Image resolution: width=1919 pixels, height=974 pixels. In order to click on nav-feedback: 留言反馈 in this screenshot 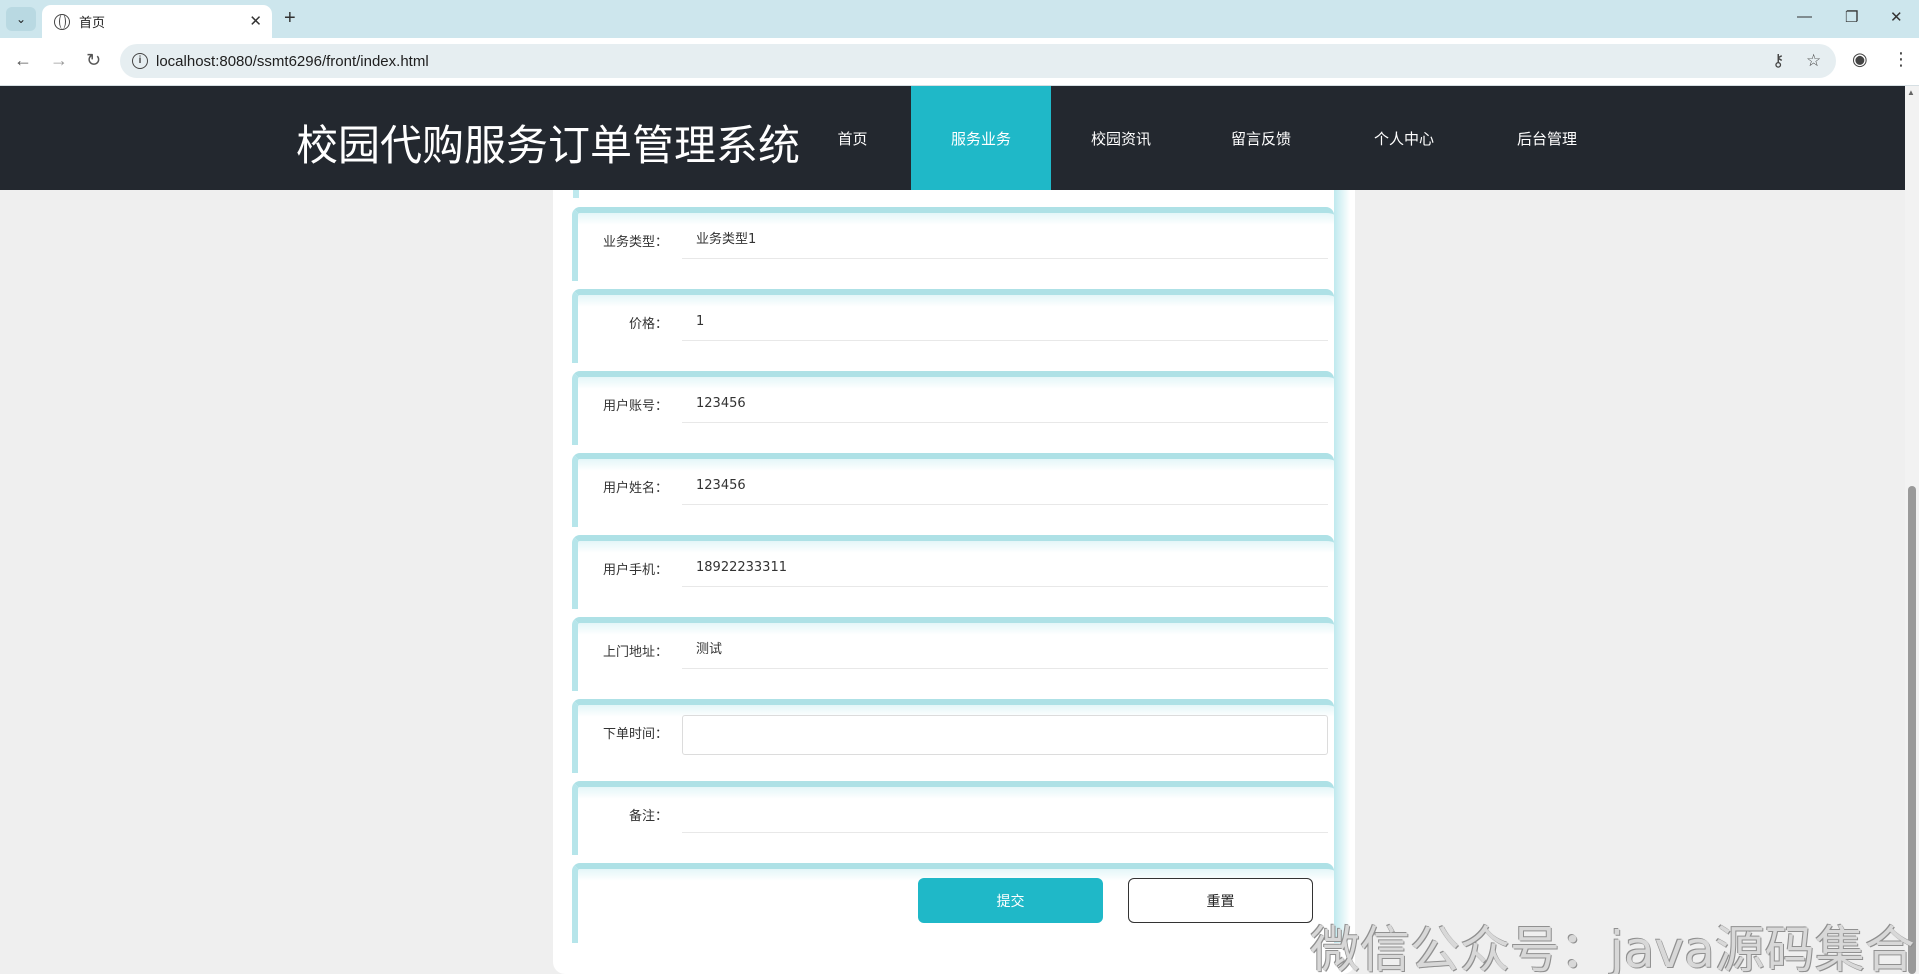, I will do `click(1261, 138)`.